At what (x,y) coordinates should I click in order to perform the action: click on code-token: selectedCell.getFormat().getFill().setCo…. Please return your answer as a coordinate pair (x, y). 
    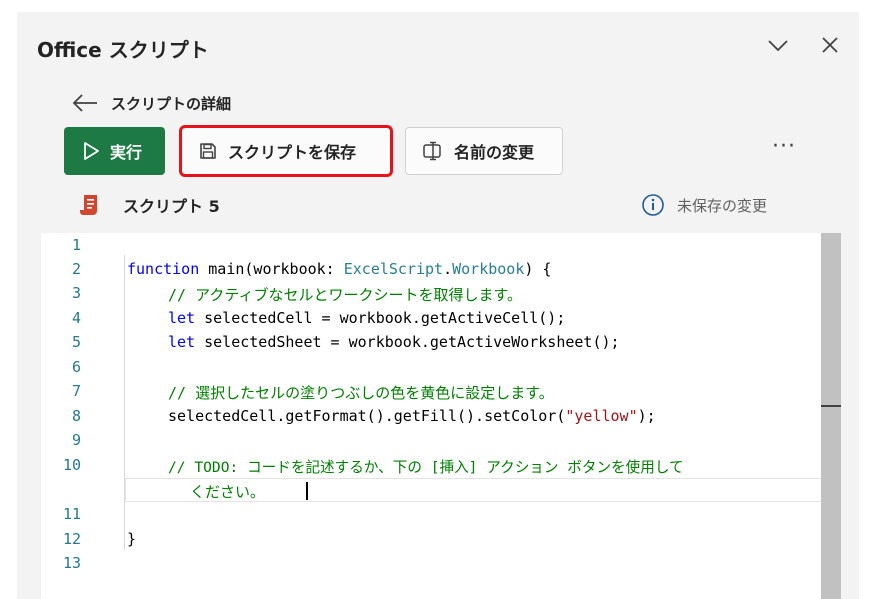
    Looking at the image, I should click on (367, 416).